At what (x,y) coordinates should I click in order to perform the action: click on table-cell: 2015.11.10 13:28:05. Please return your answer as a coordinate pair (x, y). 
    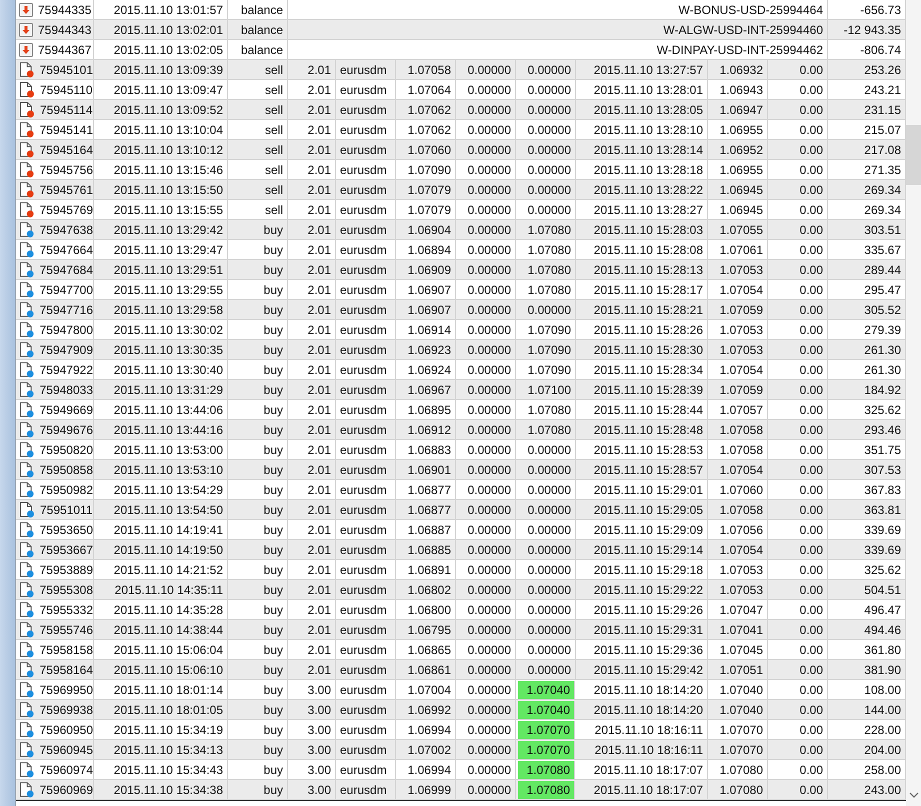
    Looking at the image, I should click on (642, 109).